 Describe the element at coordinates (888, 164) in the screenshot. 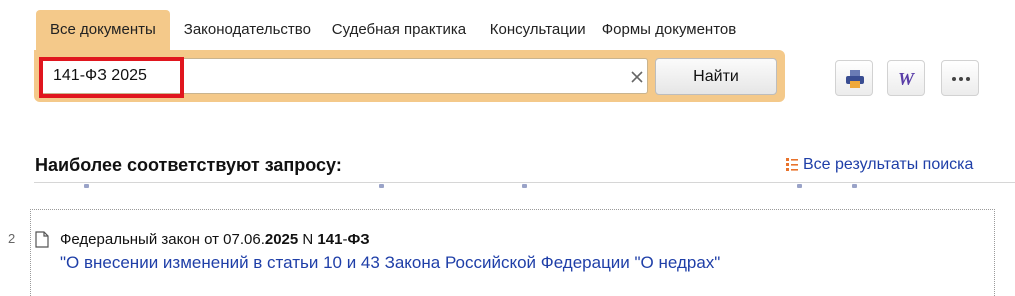

I see `all-results-label: Все результаты поиска` at that location.